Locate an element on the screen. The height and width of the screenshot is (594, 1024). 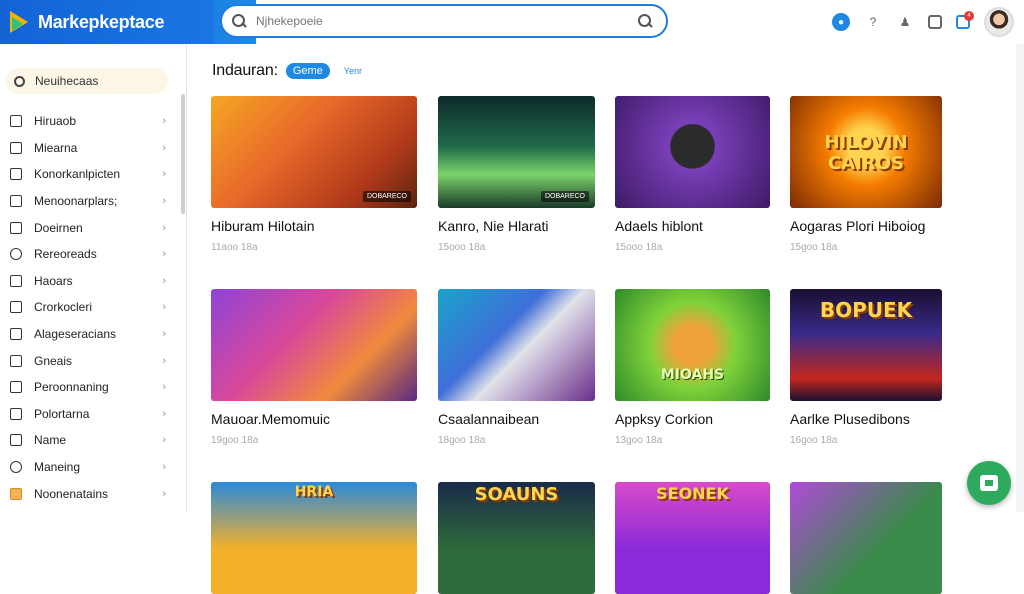
game-meta: 13goo 18a is located at coordinates (639, 440).